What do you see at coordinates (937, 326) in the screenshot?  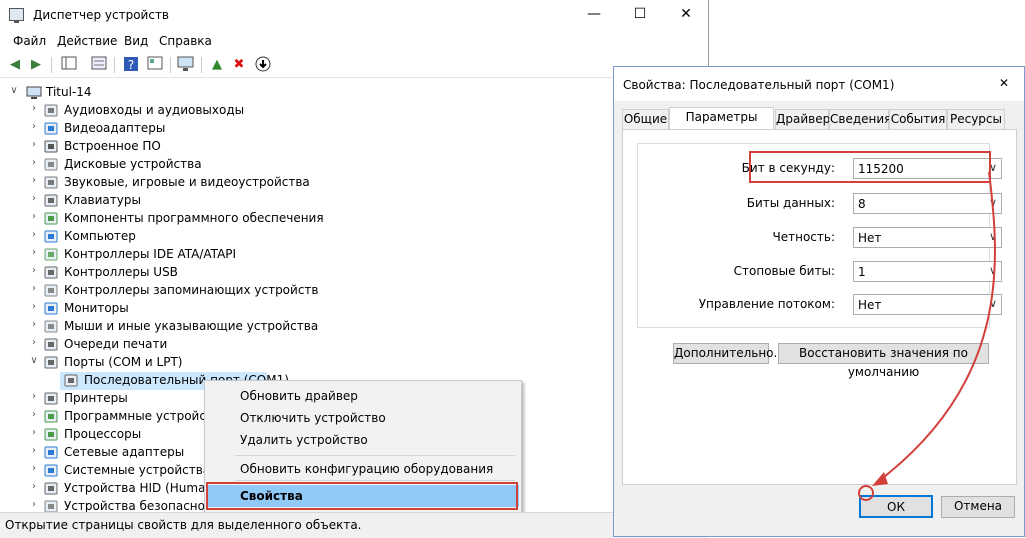 I see `annotation-arrow-line` at bounding box center [937, 326].